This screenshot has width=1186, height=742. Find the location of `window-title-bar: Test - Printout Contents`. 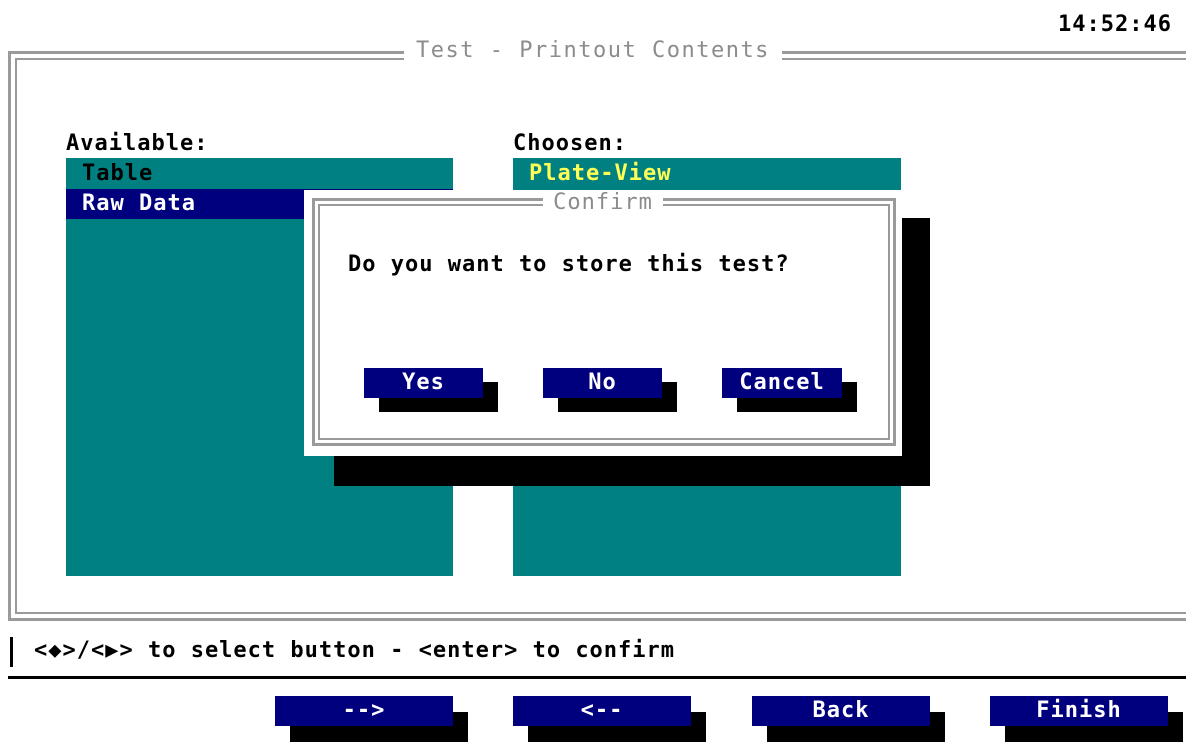

window-title-bar: Test - Printout Contents is located at coordinates (593, 50).